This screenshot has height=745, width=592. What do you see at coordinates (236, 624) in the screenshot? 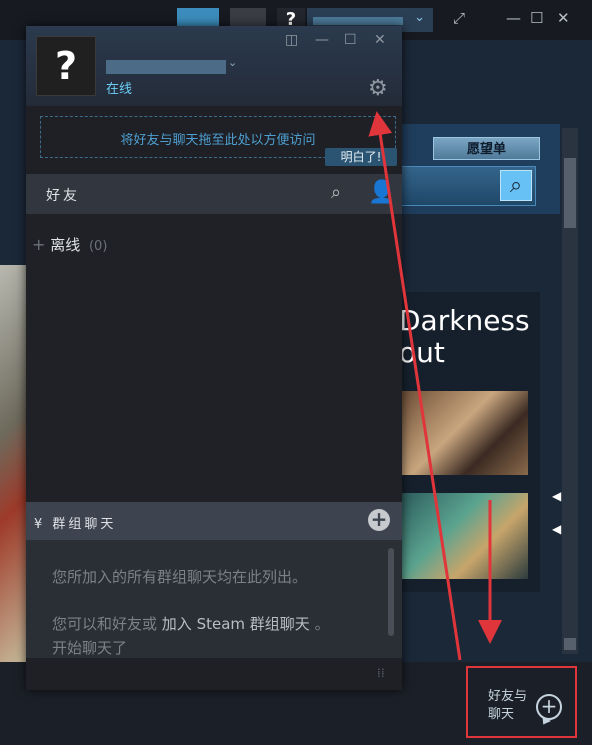
I see `join-group-chat-link: 加入 Steam 群组聊天` at bounding box center [236, 624].